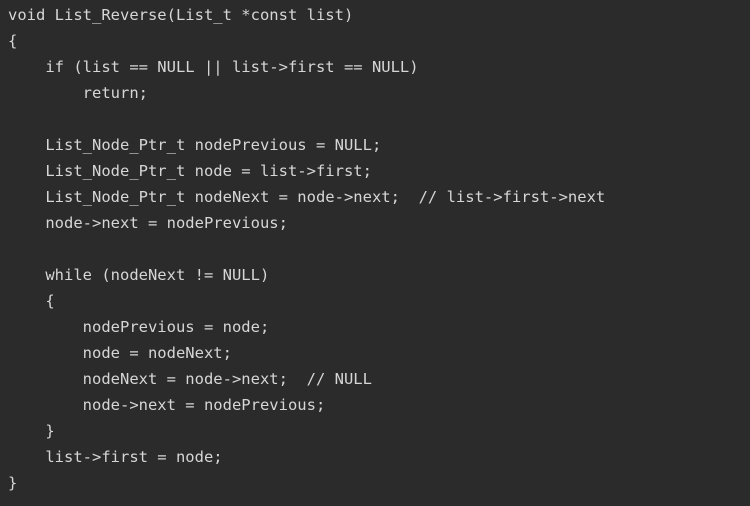 The height and width of the screenshot is (506, 750). What do you see at coordinates (78, 93) in the screenshot?
I see `code-line: return;` at bounding box center [78, 93].